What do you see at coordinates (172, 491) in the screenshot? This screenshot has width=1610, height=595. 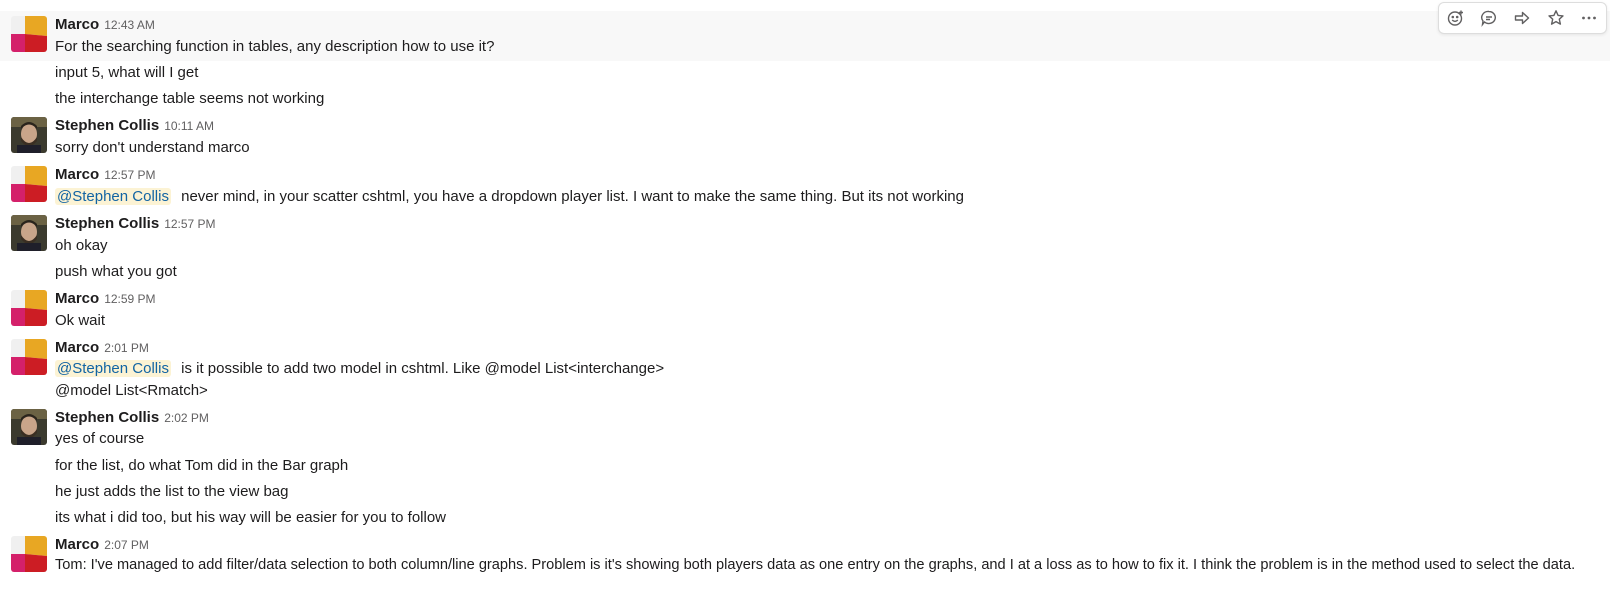 I see `message-text: he just adds the list to the view bag` at bounding box center [172, 491].